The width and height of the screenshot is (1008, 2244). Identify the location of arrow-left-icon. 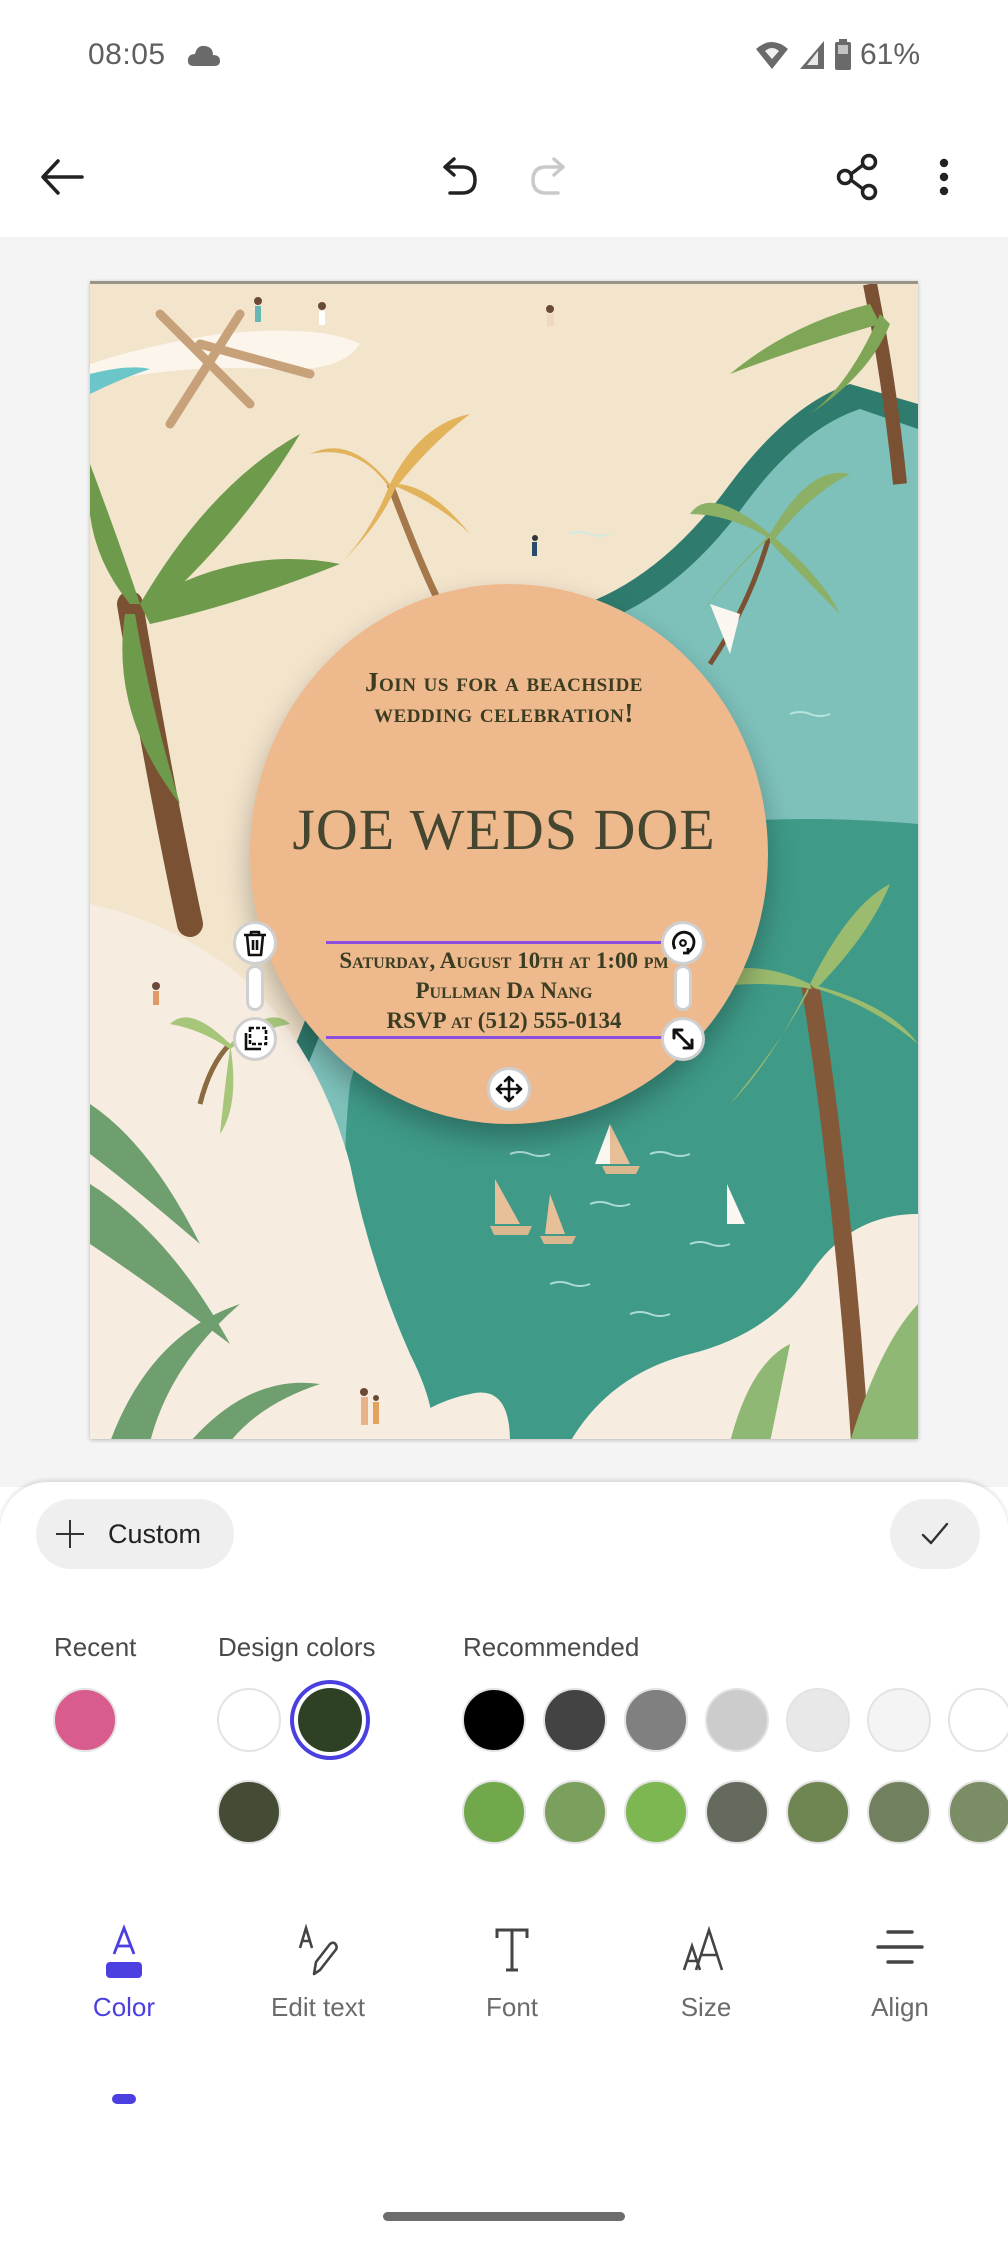
(62, 177).